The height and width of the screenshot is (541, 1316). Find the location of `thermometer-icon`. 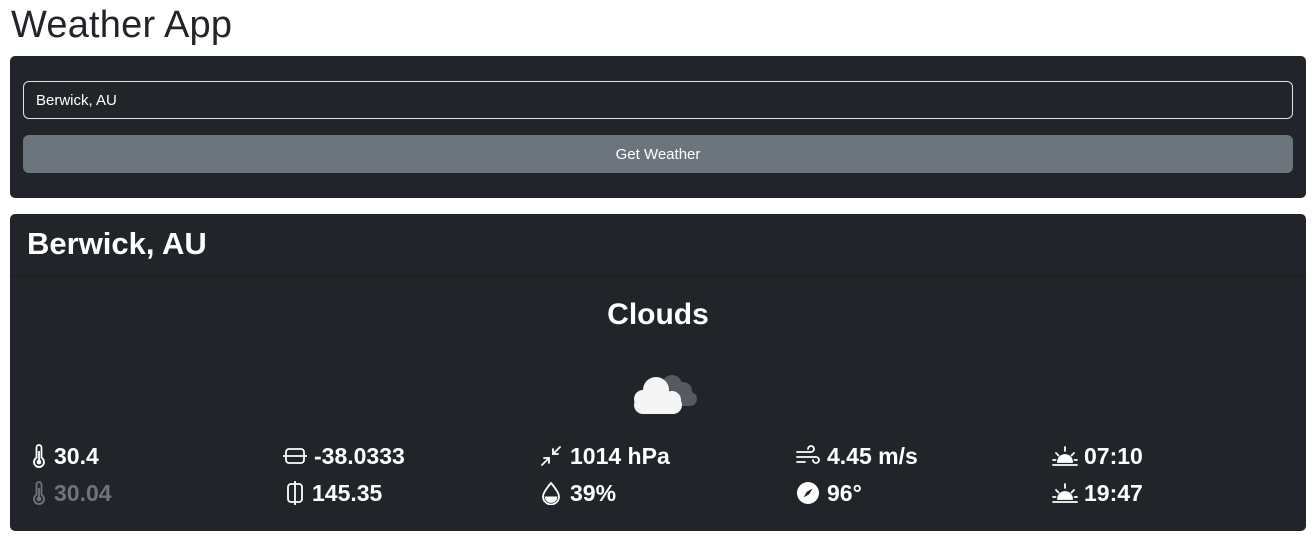

thermometer-icon is located at coordinates (39, 456).